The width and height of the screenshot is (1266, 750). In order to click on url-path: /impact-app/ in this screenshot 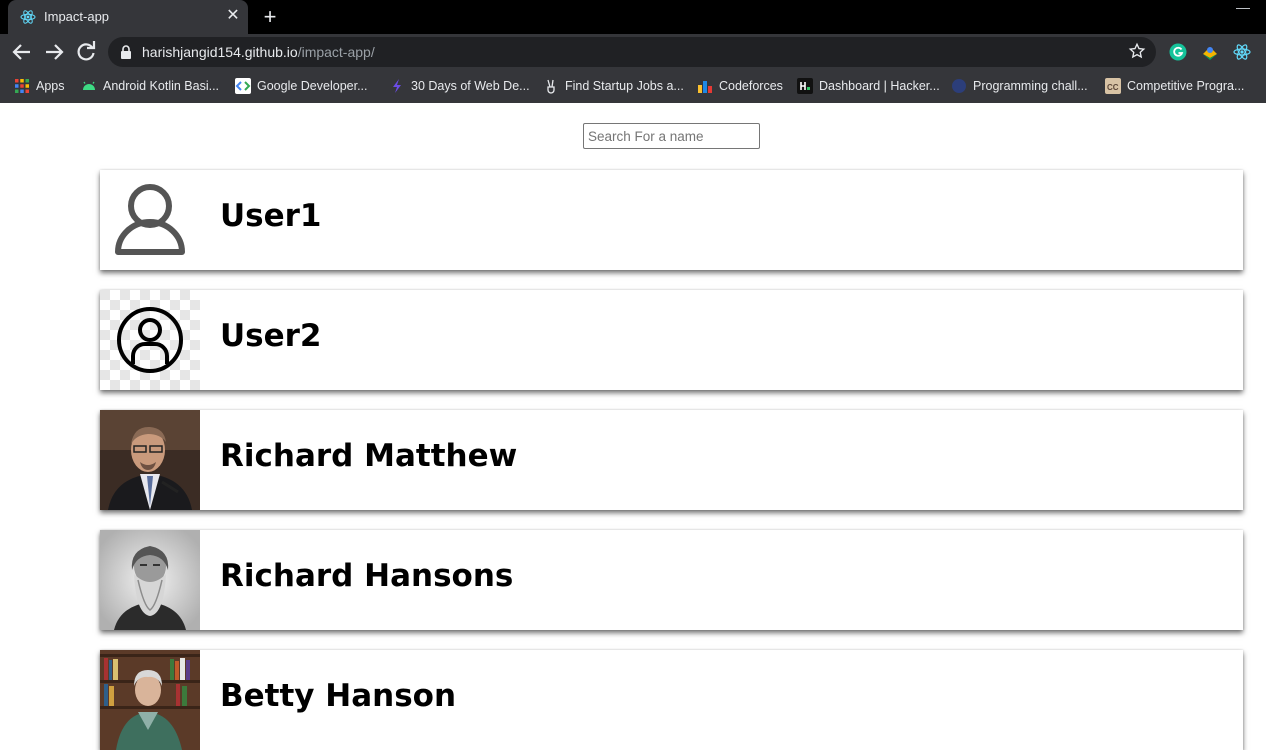, I will do `click(336, 52)`.